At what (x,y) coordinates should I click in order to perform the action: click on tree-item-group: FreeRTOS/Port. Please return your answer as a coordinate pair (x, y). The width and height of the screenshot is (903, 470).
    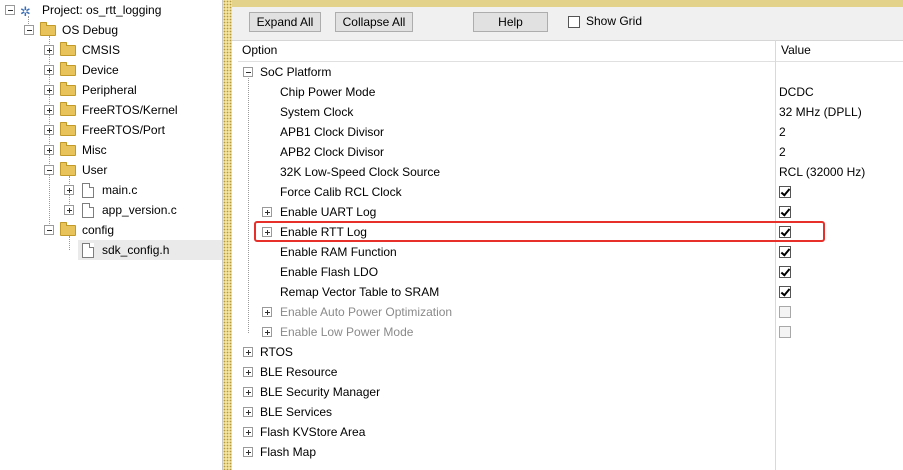
    Looking at the image, I should click on (111, 130).